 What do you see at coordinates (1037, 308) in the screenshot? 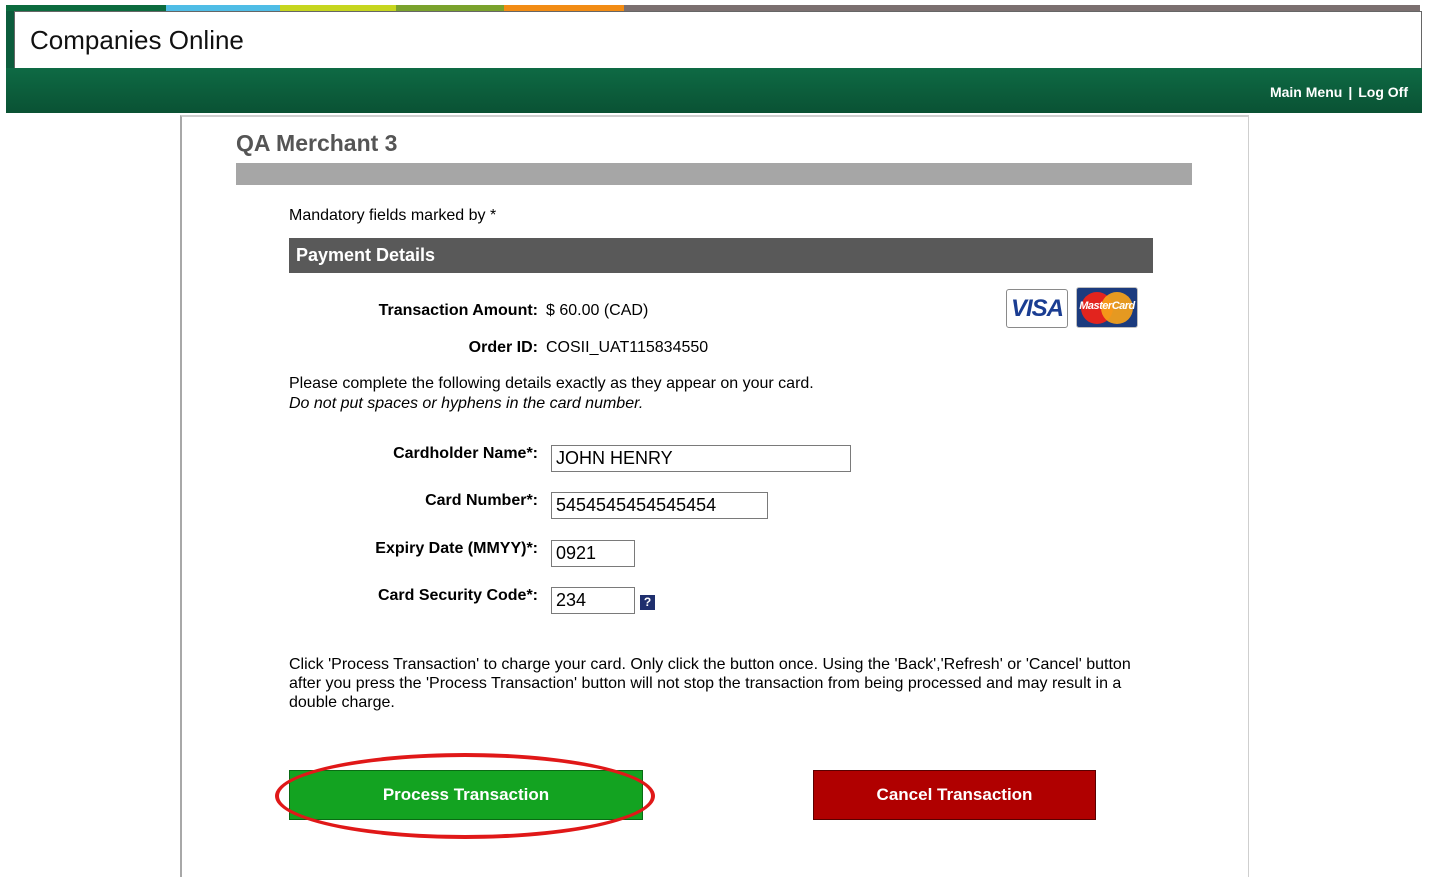
I see `visa-logo: VISA` at bounding box center [1037, 308].